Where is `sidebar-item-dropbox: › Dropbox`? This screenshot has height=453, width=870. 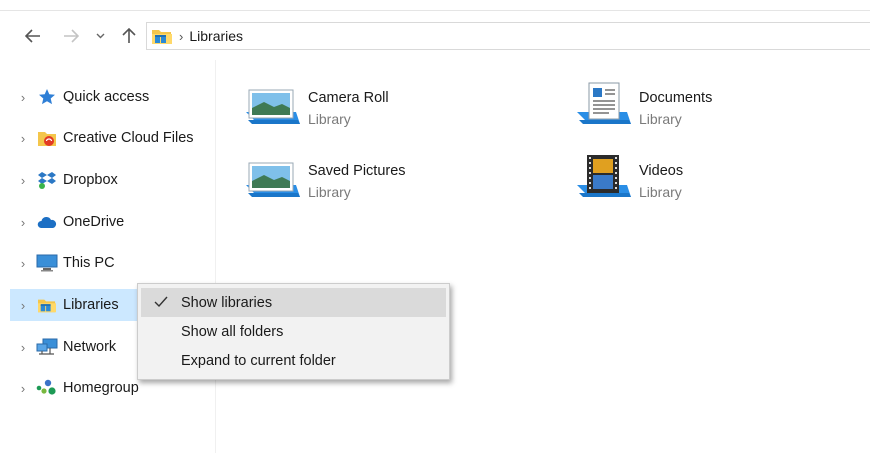 sidebar-item-dropbox: › Dropbox is located at coordinates (112, 180).